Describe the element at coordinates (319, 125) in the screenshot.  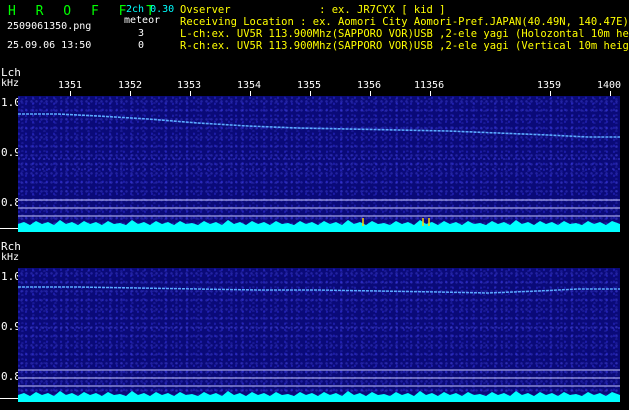
I see `lch-signal-trace` at that location.